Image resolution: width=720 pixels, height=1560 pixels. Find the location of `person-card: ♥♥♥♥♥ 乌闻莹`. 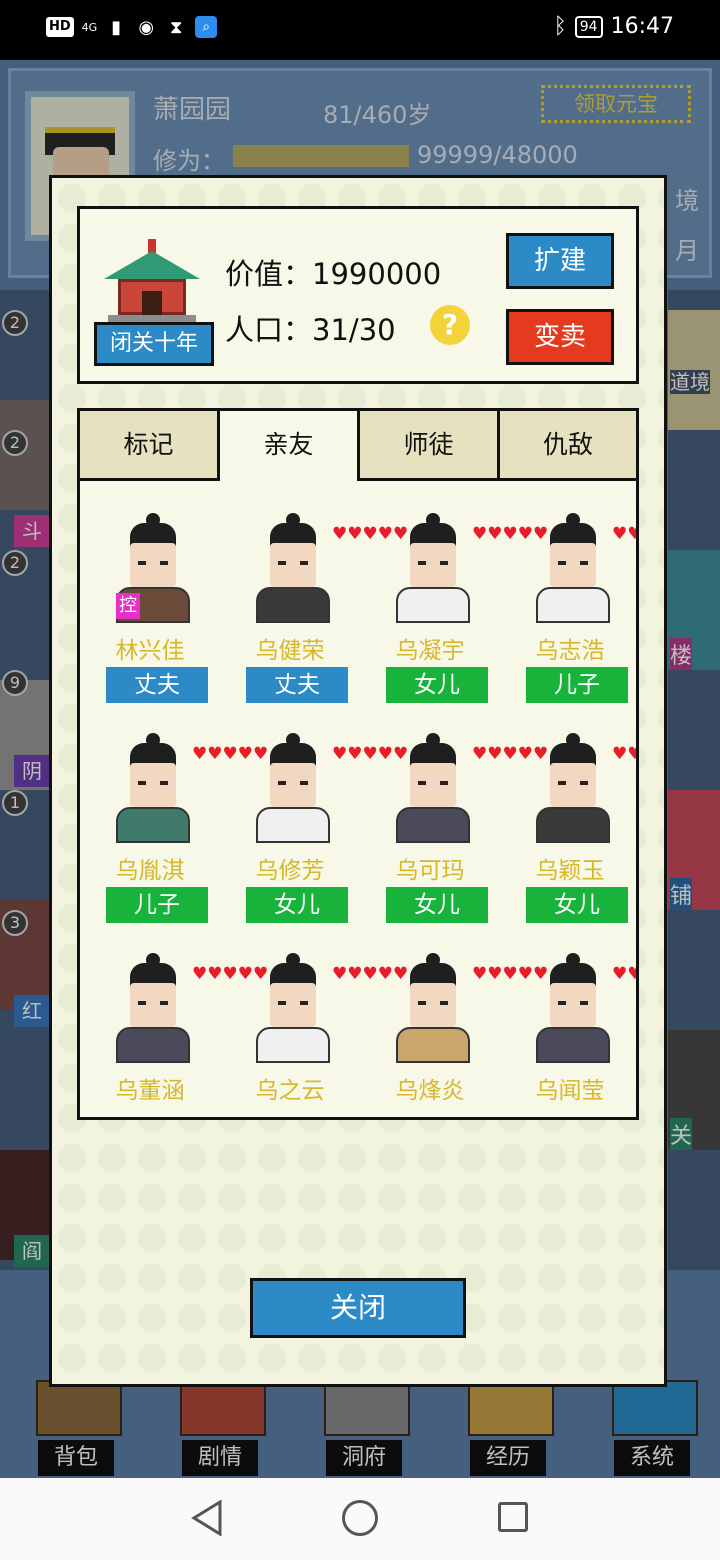

person-card: ♥♥♥♥♥ 乌闻莹 is located at coordinates (568, 1019).